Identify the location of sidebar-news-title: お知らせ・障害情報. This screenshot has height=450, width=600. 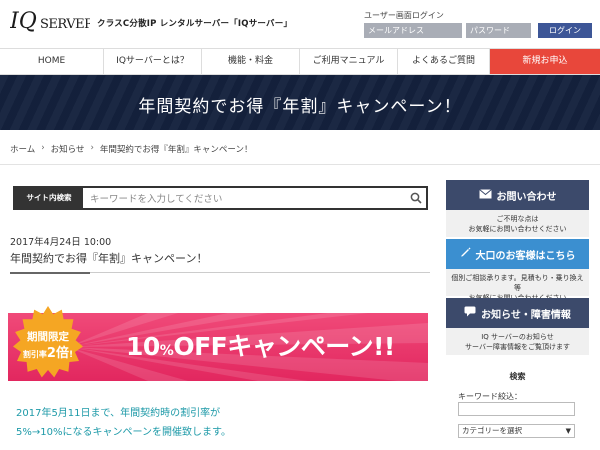
(526, 315).